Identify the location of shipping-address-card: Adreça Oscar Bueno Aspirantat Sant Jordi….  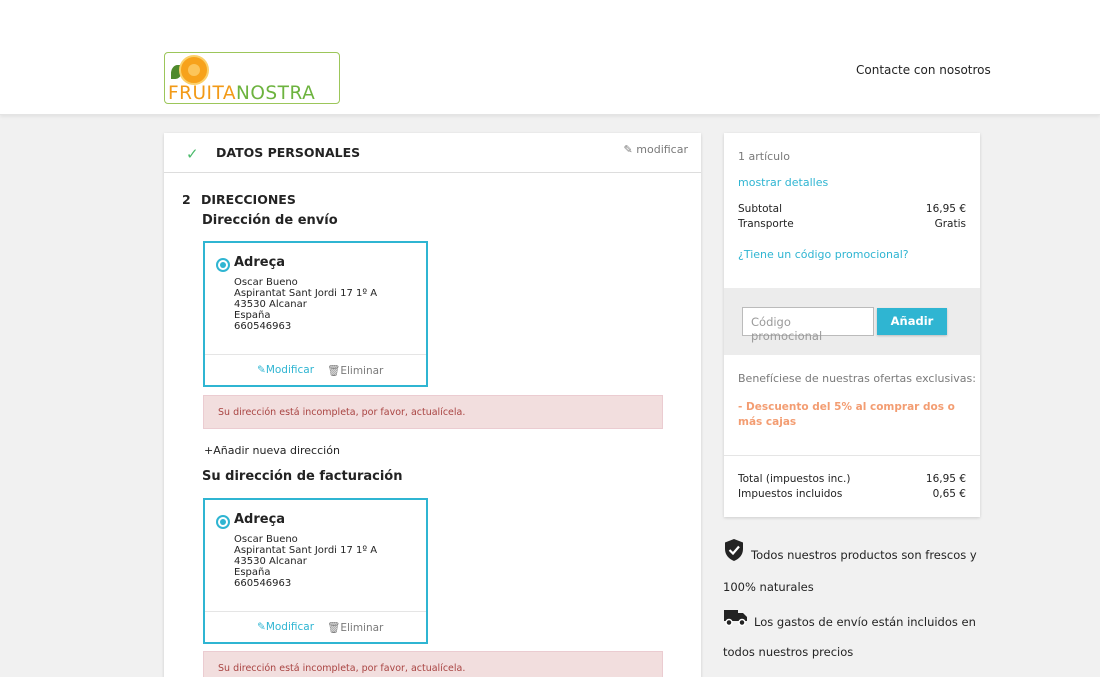
(315, 314).